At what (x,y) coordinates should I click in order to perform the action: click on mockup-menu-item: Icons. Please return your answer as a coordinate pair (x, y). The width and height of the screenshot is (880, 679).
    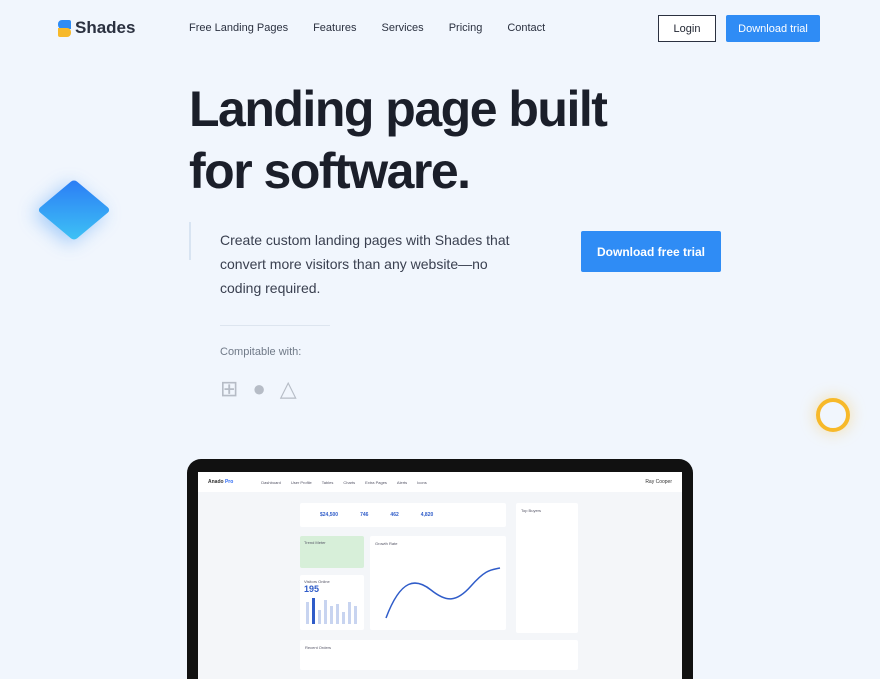
    Looking at the image, I should click on (422, 482).